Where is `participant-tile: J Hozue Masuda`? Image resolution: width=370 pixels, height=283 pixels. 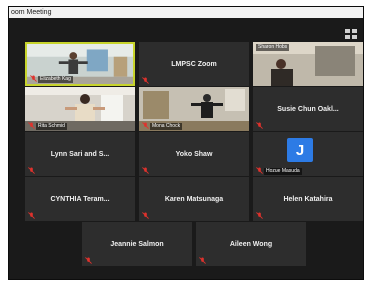 participant-tile: J Hozue Masuda is located at coordinates (308, 154).